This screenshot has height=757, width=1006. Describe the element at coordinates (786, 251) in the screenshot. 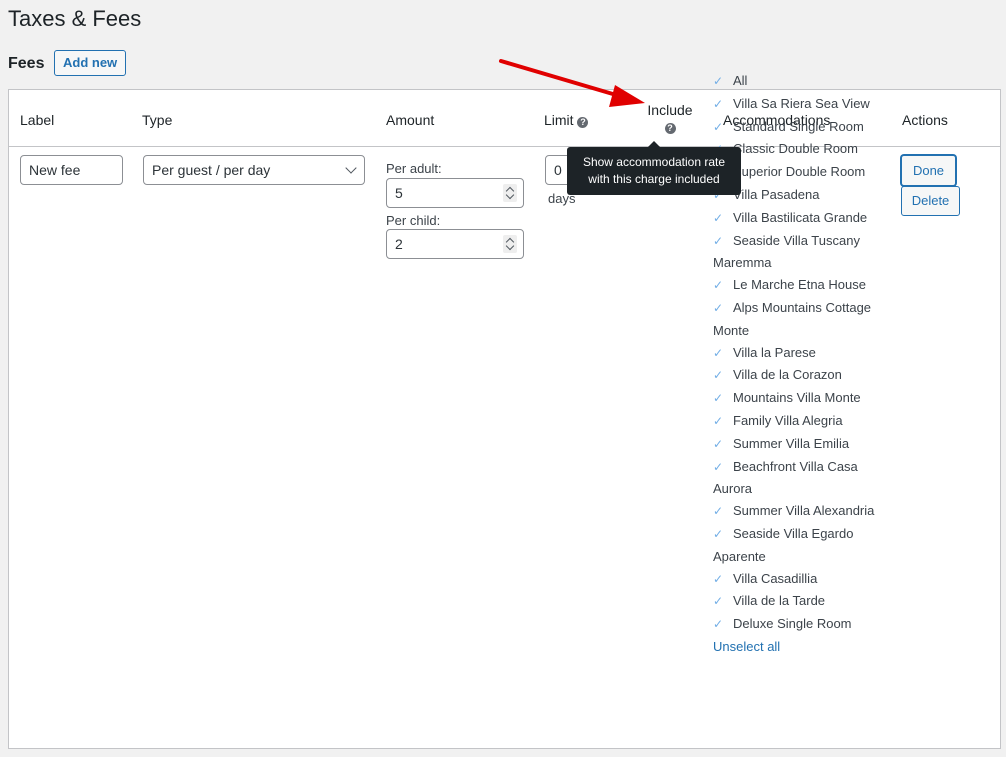

I see `accommodation-label: Seaside Villa Tuscany Maremma` at that location.